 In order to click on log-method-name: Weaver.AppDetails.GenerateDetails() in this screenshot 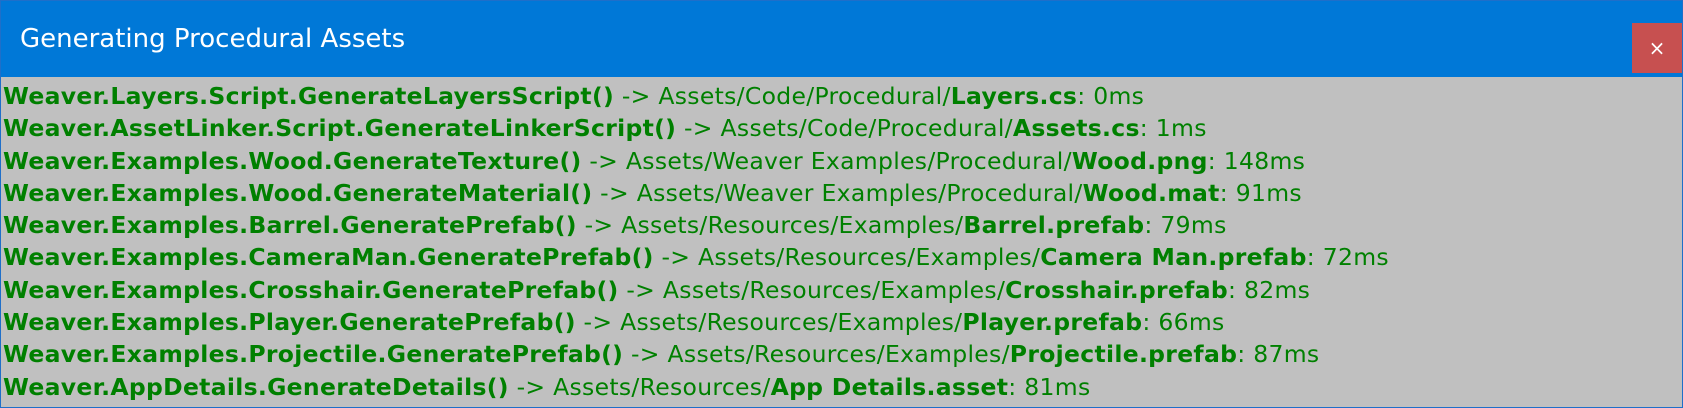, I will do `click(256, 386)`.